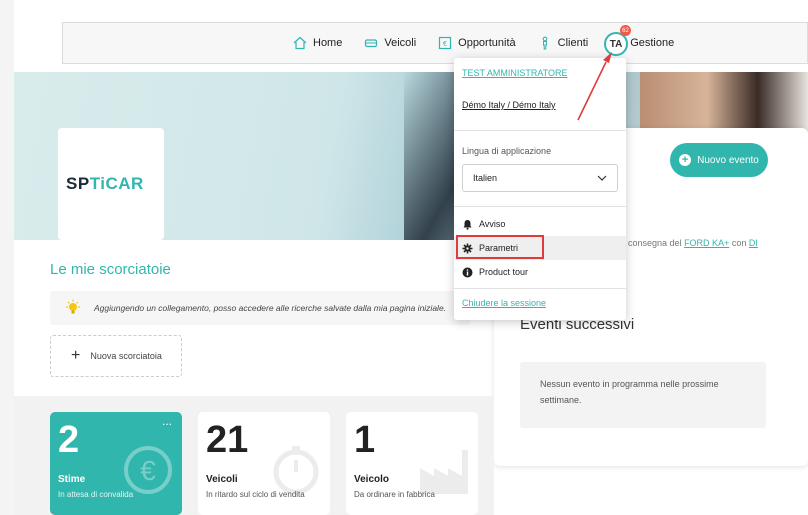 Image resolution: width=808 pixels, height=515 pixels. Describe the element at coordinates (492, 224) in the screenshot. I see `menu-item-label: Avviso` at that location.